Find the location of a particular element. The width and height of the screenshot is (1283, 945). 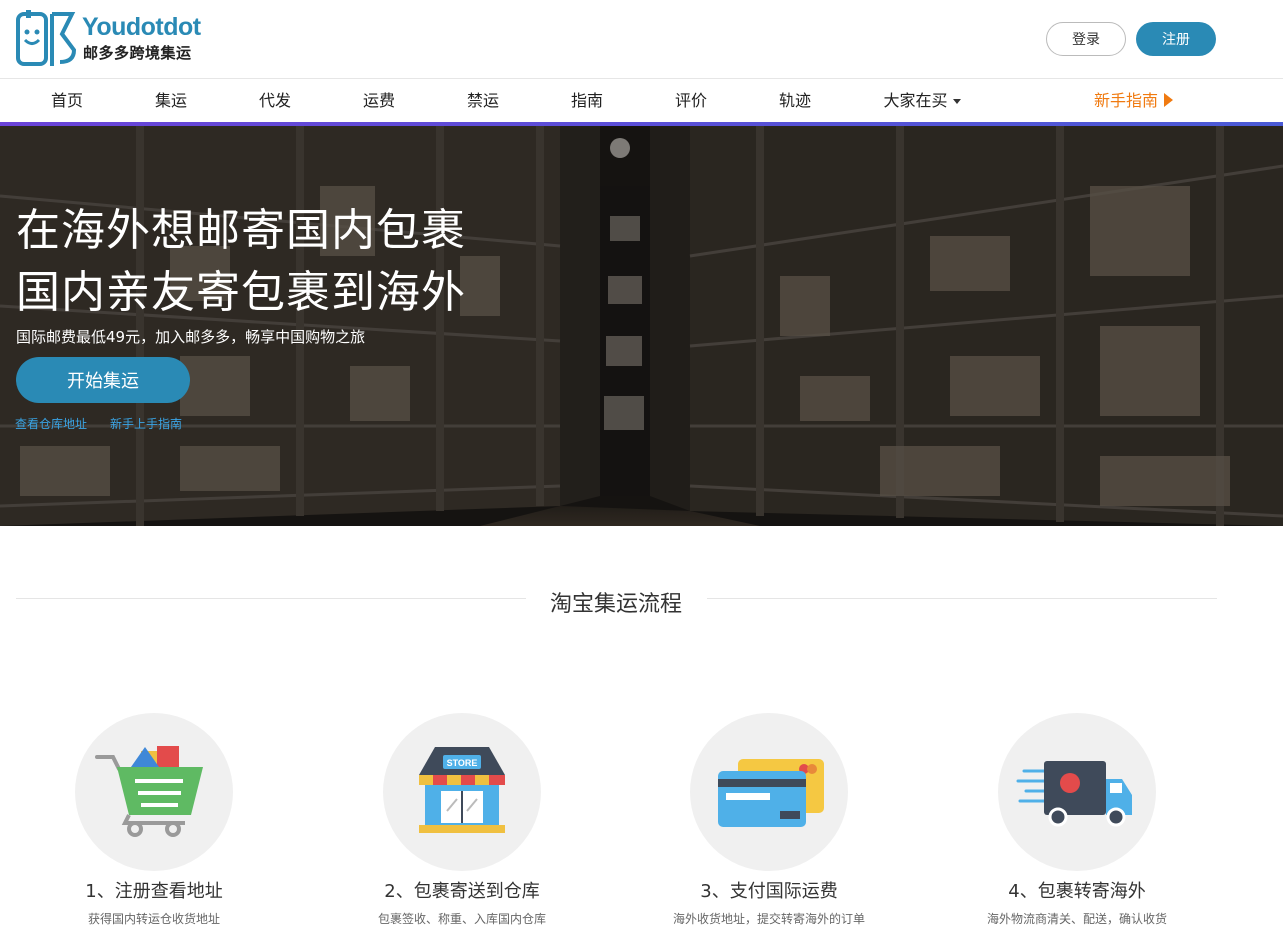

beginner-guide-link: 新手上手指南 is located at coordinates (146, 423).